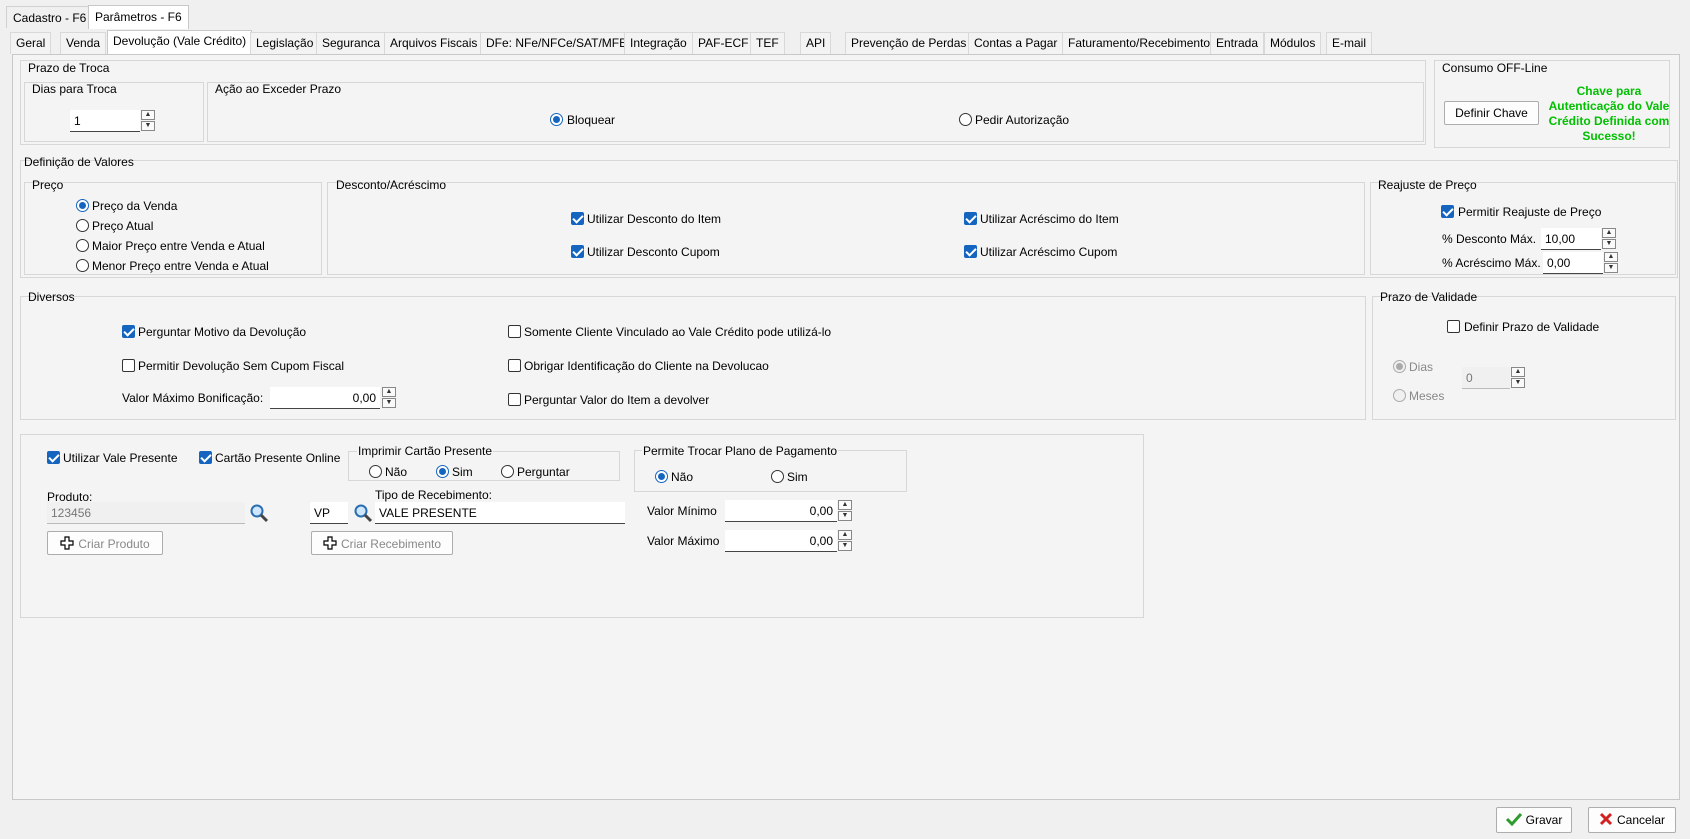  I want to click on tab-integracao: Integração, so click(658, 43).